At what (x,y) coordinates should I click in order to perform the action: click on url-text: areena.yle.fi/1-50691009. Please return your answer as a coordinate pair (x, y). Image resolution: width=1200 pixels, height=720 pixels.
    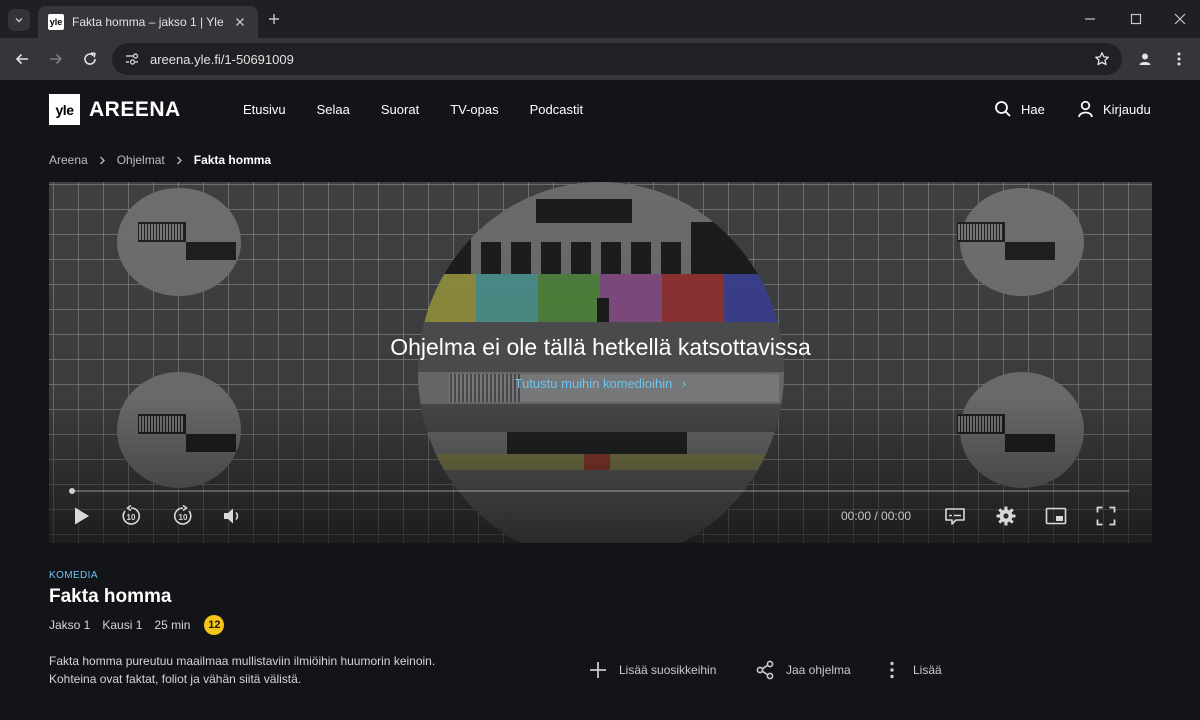
    Looking at the image, I should click on (222, 59).